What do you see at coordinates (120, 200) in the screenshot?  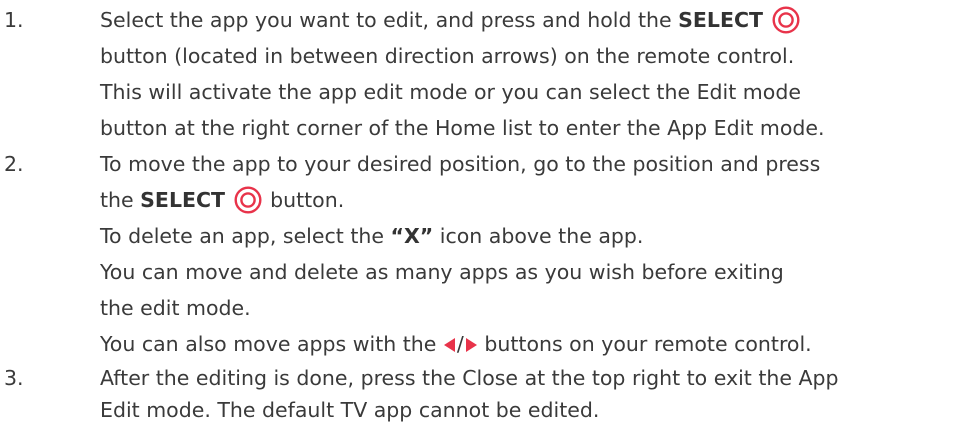 I see `text-segment: the` at bounding box center [120, 200].